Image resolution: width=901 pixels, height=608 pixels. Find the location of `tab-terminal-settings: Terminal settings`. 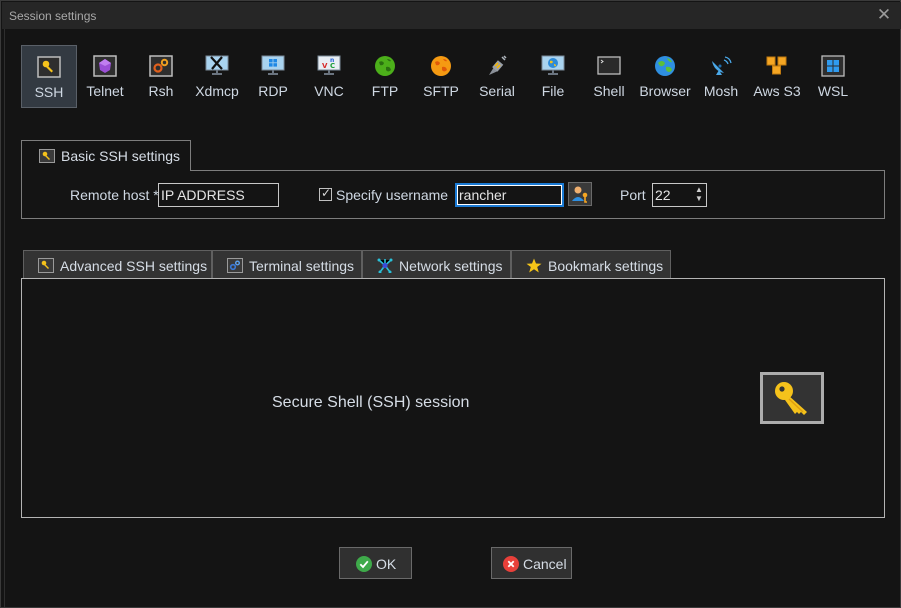

tab-terminal-settings: Terminal settings is located at coordinates (287, 264).